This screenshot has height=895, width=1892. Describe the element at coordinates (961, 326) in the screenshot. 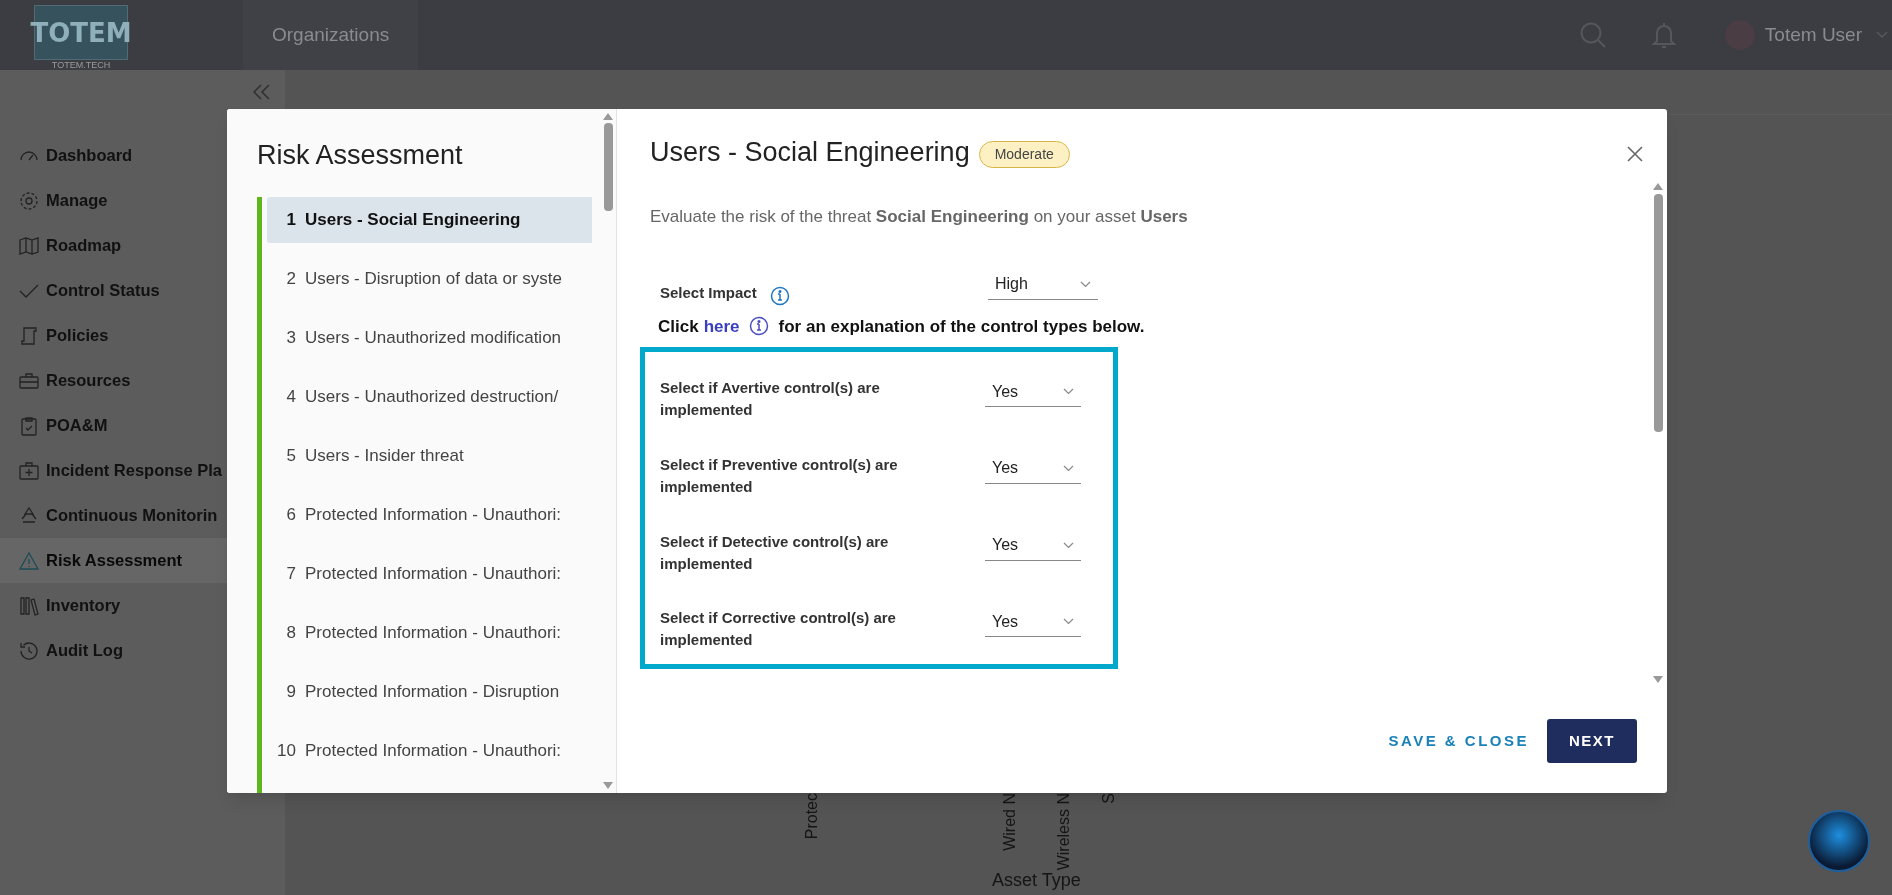

I see `explanation-text: for an explanation of the control types below.` at that location.